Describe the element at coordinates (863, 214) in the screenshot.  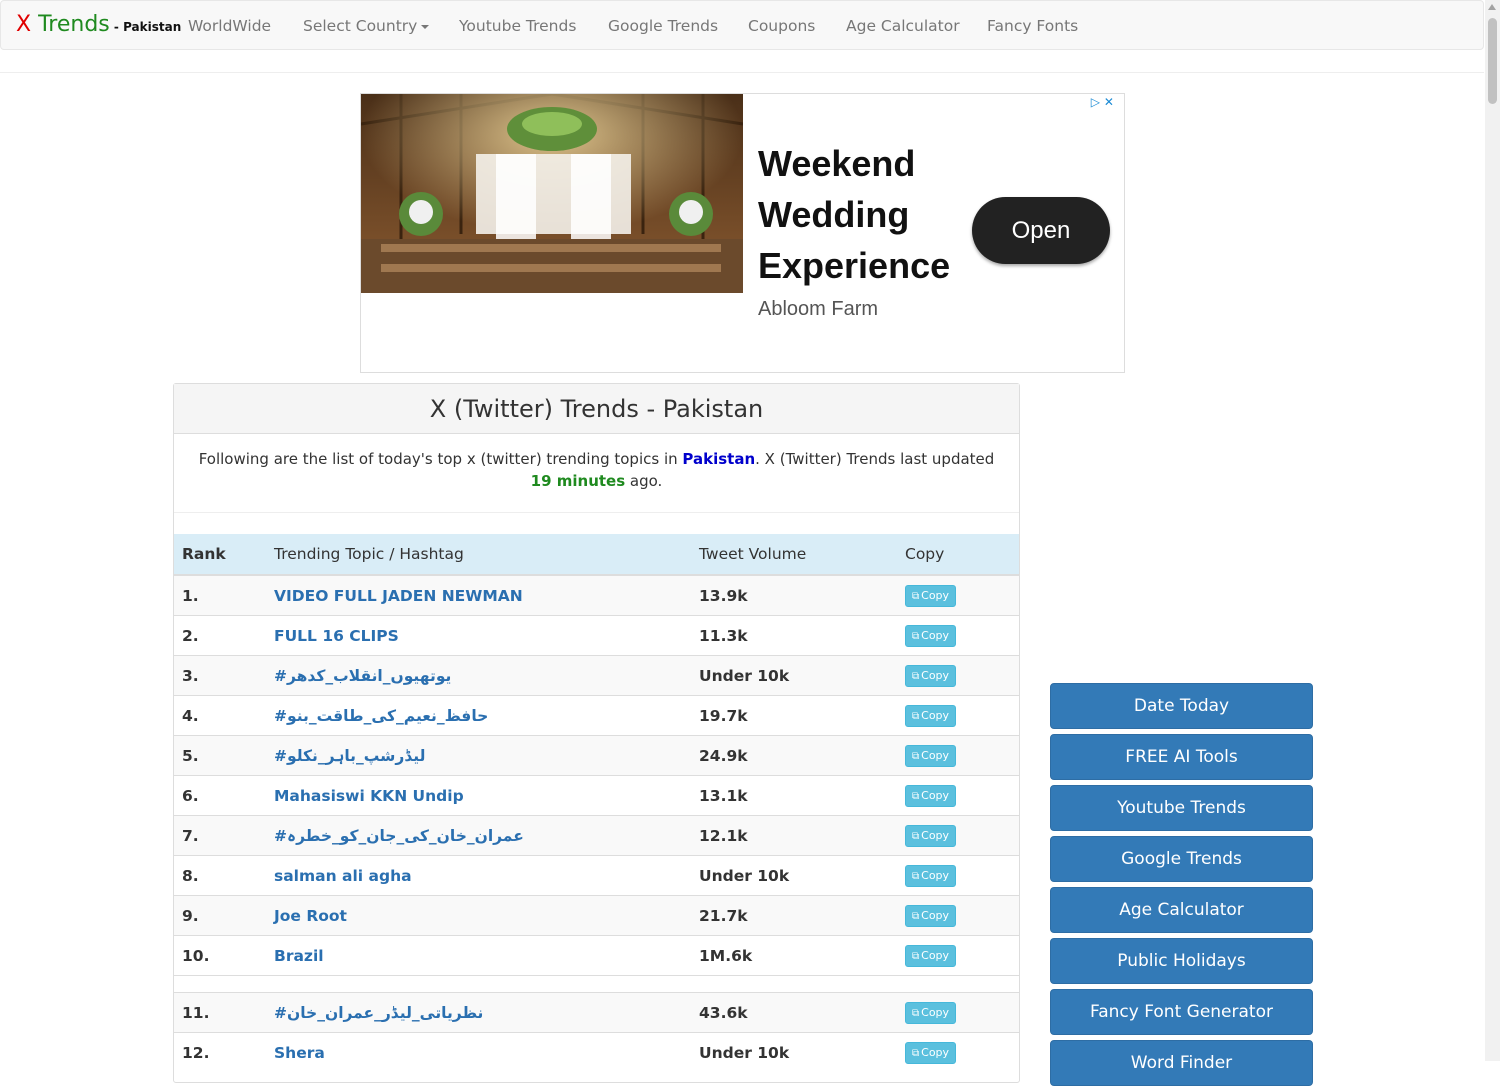
I see `ad-title: Weekend Wedding Experience` at that location.